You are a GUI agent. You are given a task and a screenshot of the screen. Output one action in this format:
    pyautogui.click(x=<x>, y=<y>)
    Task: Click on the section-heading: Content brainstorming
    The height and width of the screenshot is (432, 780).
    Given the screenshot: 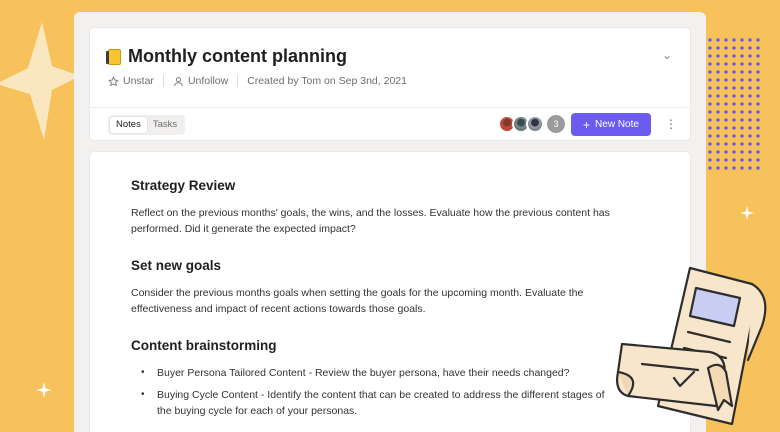 What is the action you would take?
    pyautogui.click(x=204, y=345)
    